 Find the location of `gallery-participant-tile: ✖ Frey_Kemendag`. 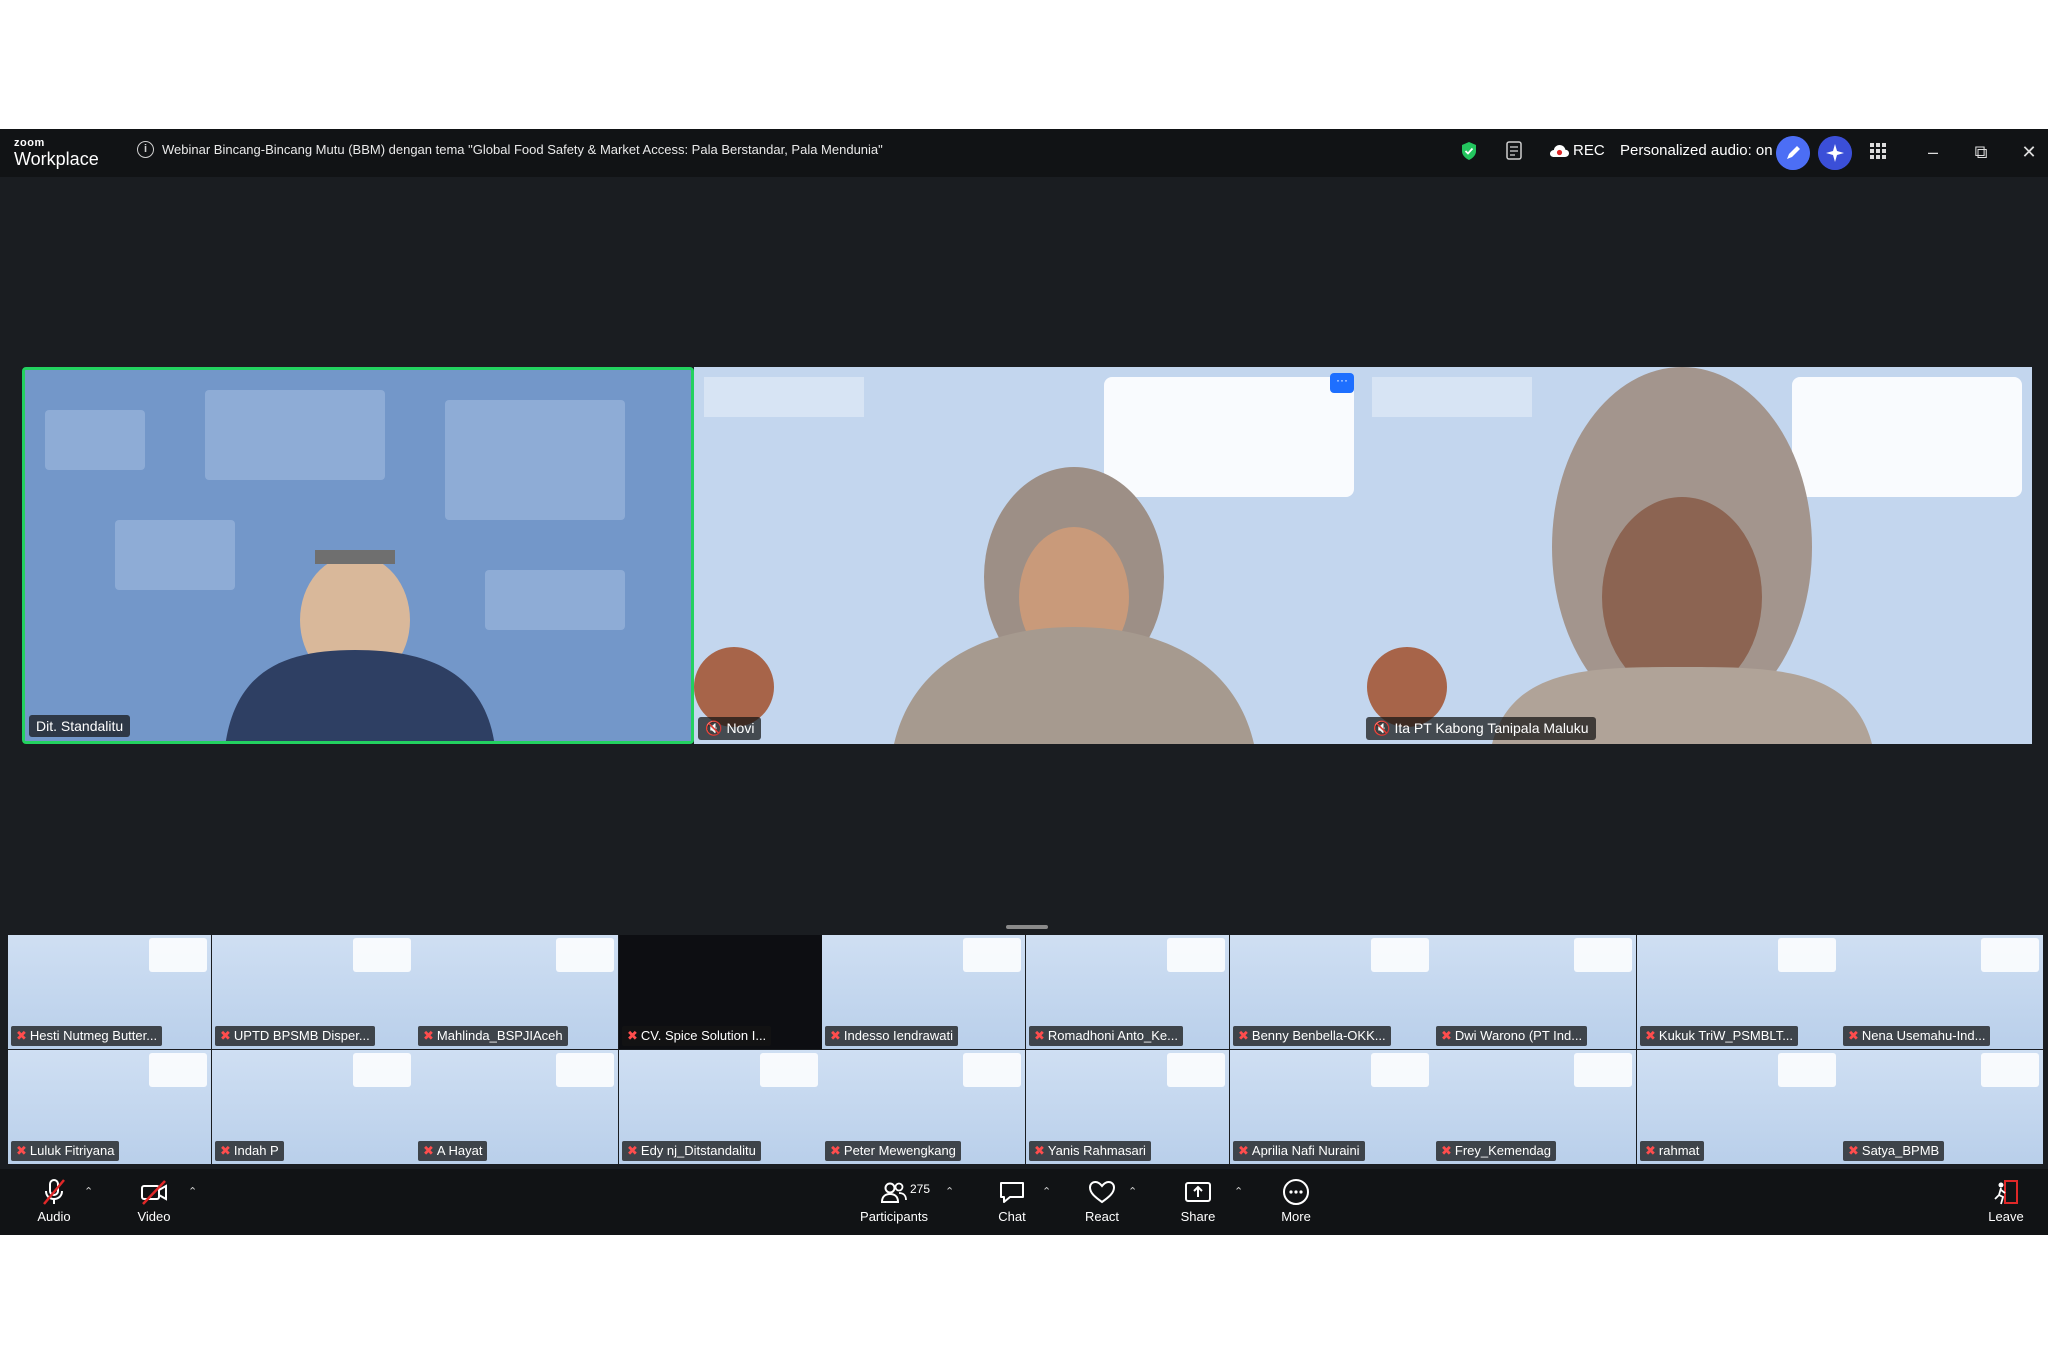

gallery-participant-tile: ✖ Frey_Kemendag is located at coordinates (1534, 1107).